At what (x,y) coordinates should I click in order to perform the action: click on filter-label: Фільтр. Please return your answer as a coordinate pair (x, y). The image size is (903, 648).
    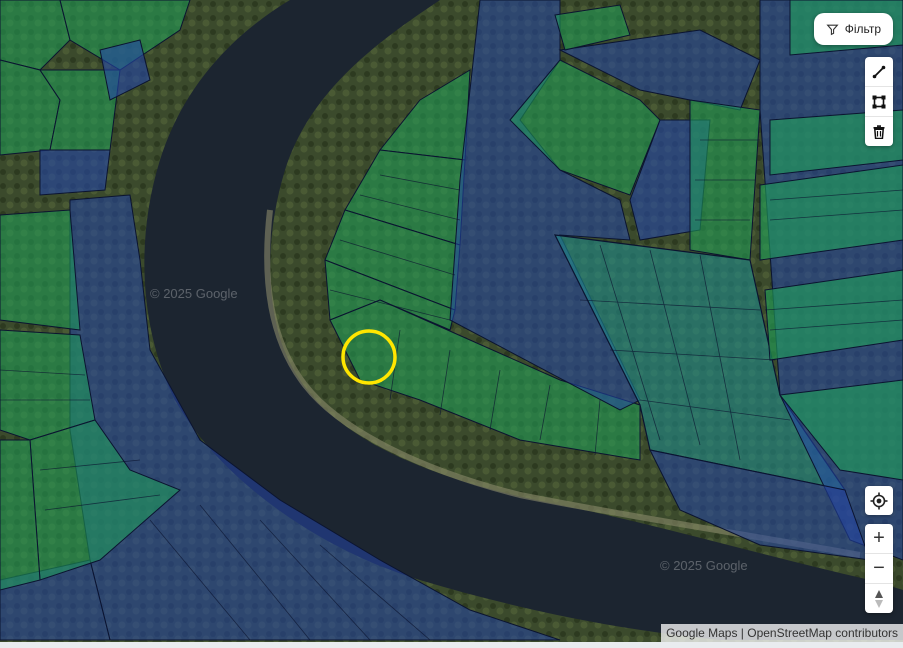
    Looking at the image, I should click on (862, 29).